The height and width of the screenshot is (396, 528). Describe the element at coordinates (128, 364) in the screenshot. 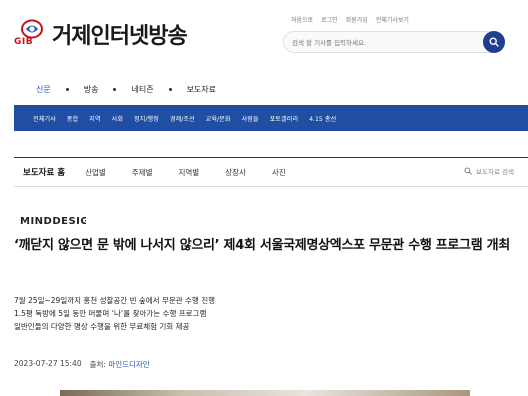

I see `source-link: 마인드디자인` at that location.